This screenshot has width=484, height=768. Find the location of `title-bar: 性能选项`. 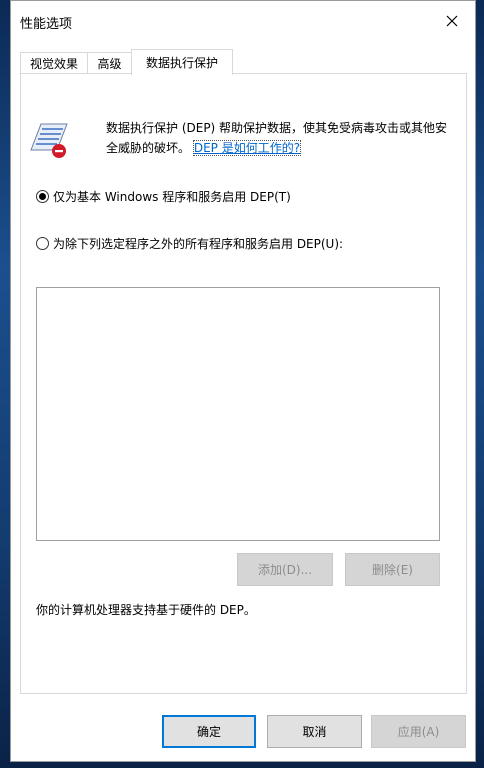

title-bar: 性能选项 is located at coordinates (243, 21).